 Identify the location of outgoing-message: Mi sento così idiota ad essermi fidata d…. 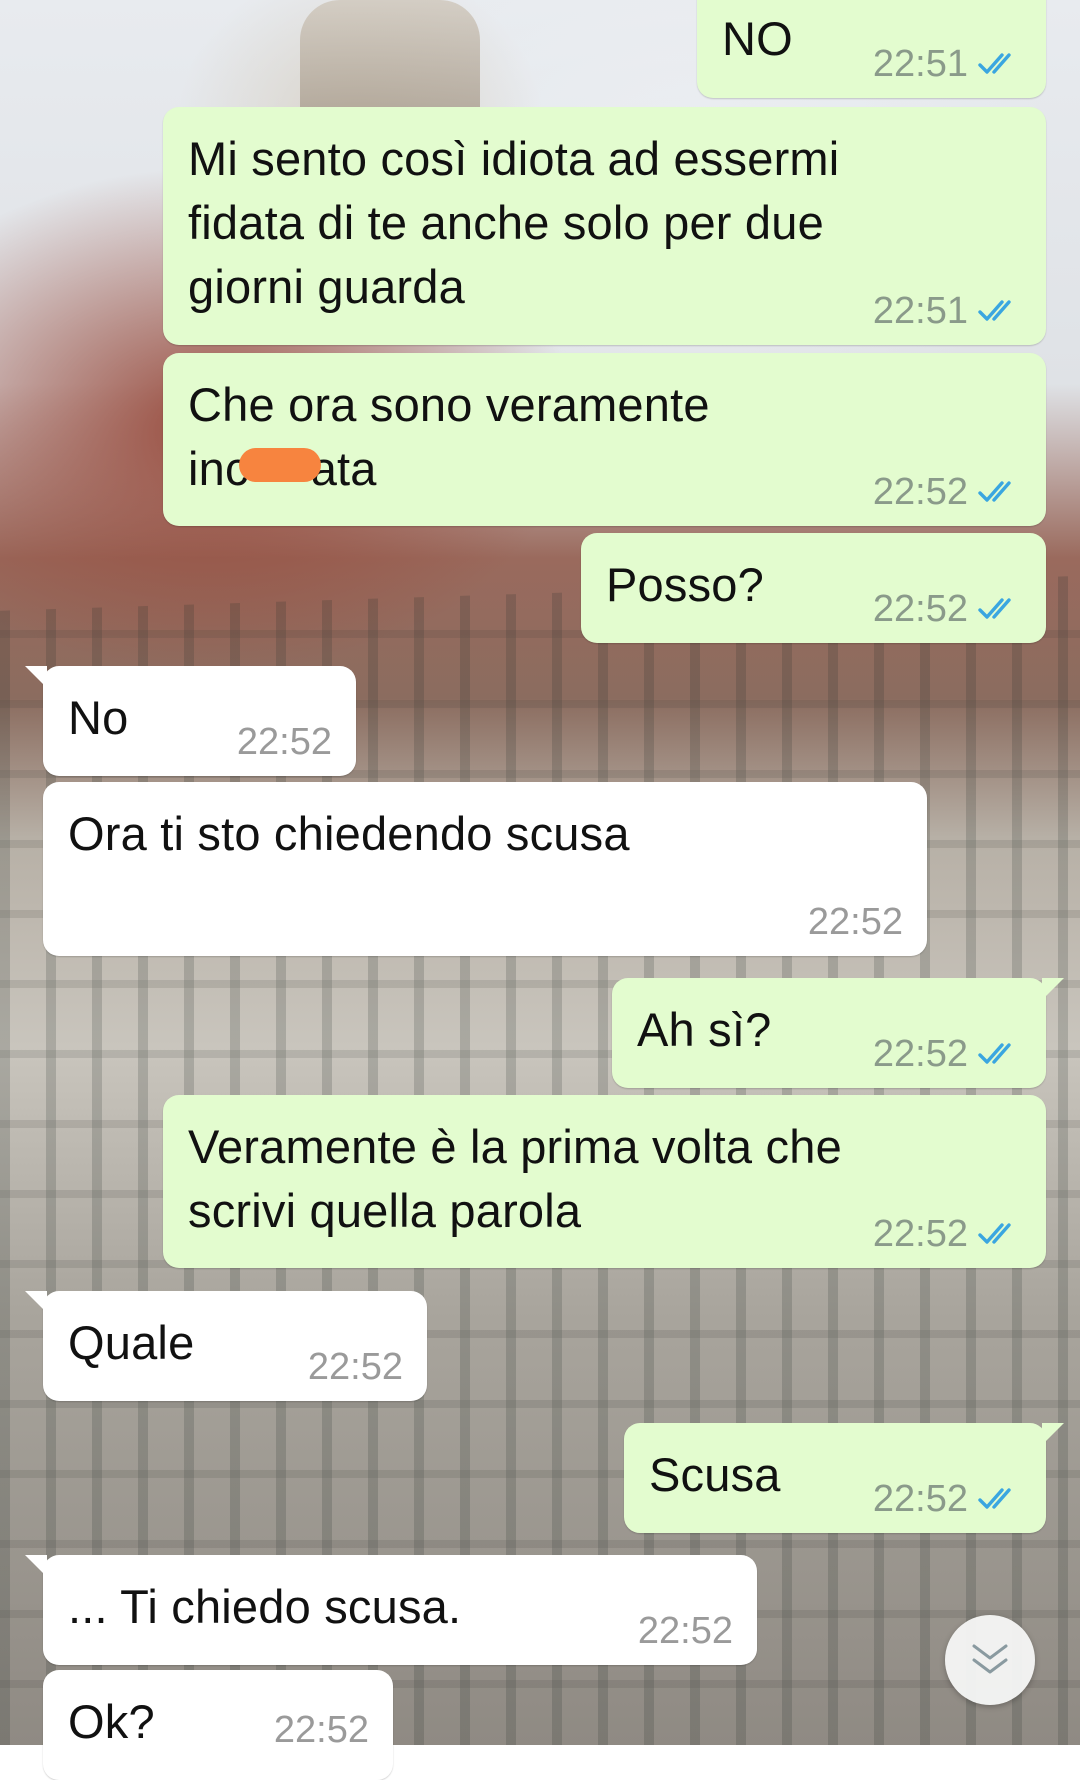
(604, 226).